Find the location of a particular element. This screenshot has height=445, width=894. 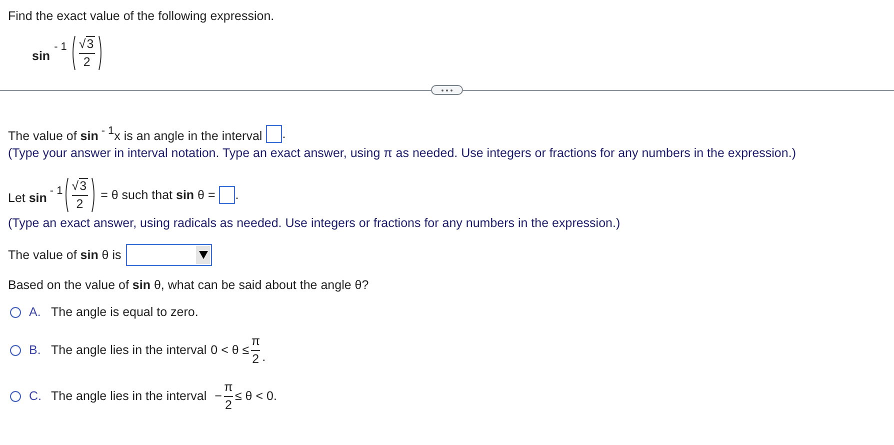

answer-dropdown is located at coordinates (169, 255).